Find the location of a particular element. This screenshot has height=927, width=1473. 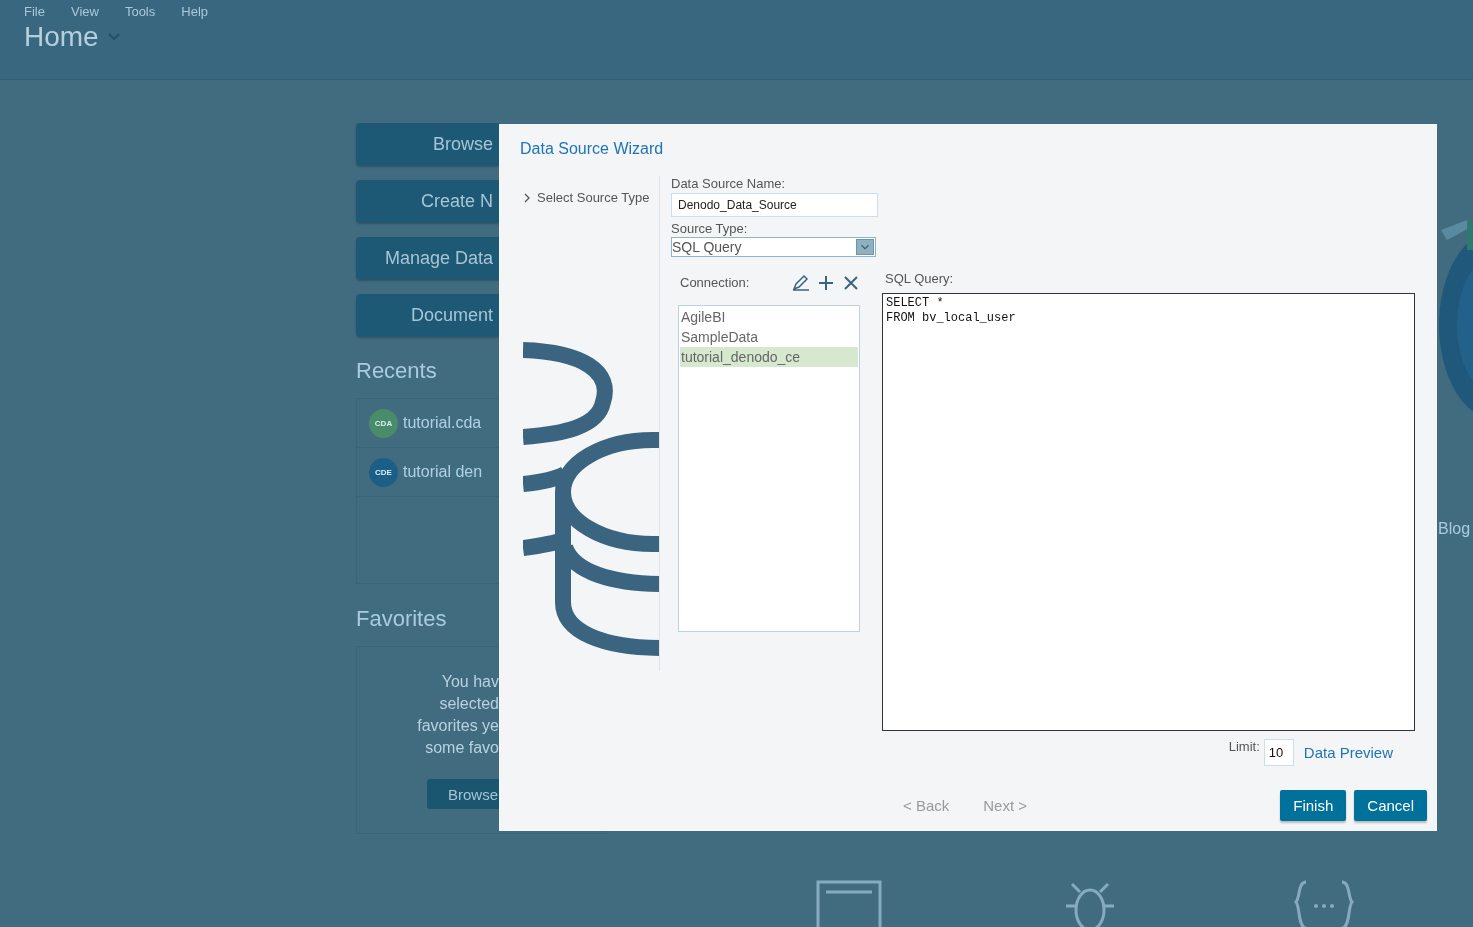

plus-icon is located at coordinates (826, 283).